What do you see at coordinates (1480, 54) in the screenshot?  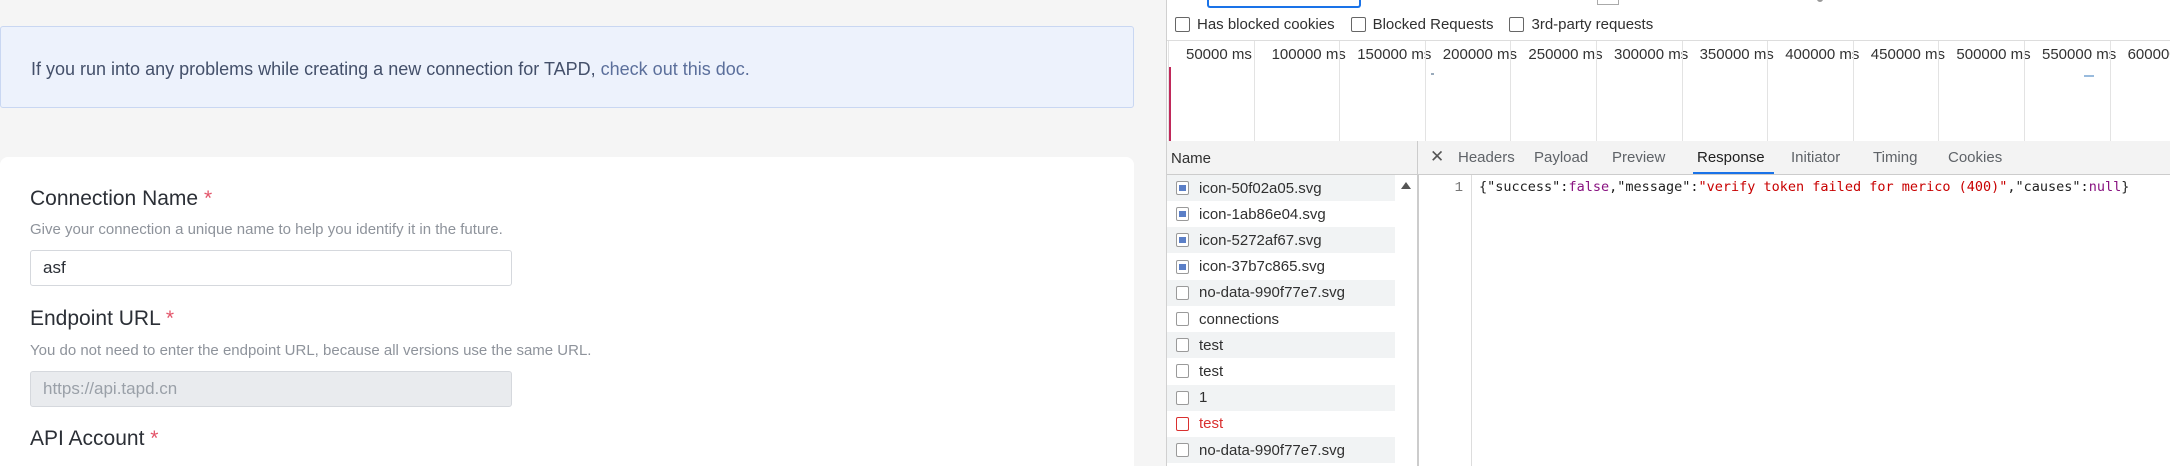 I see `timeline-tick-label: 200000 ms` at bounding box center [1480, 54].